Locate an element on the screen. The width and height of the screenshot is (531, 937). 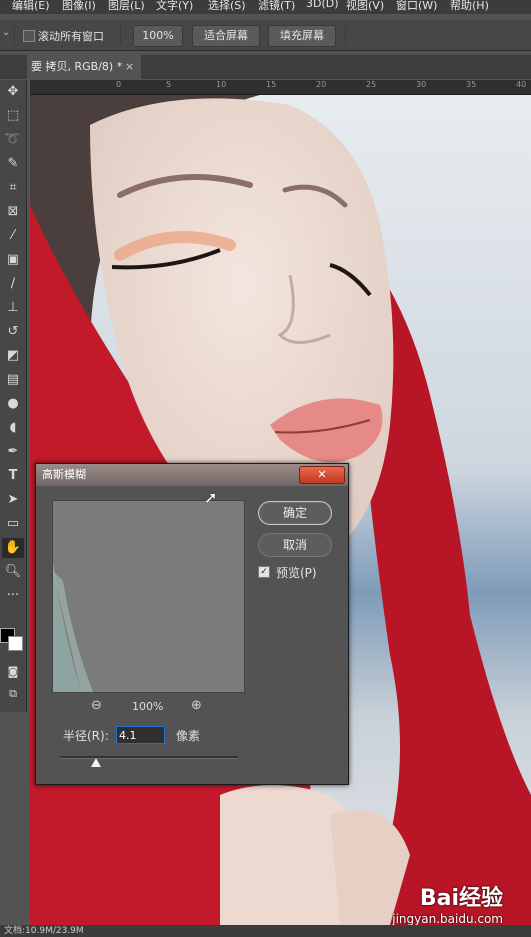
eraser-tool-icon: ◩ is located at coordinates (13, 356).